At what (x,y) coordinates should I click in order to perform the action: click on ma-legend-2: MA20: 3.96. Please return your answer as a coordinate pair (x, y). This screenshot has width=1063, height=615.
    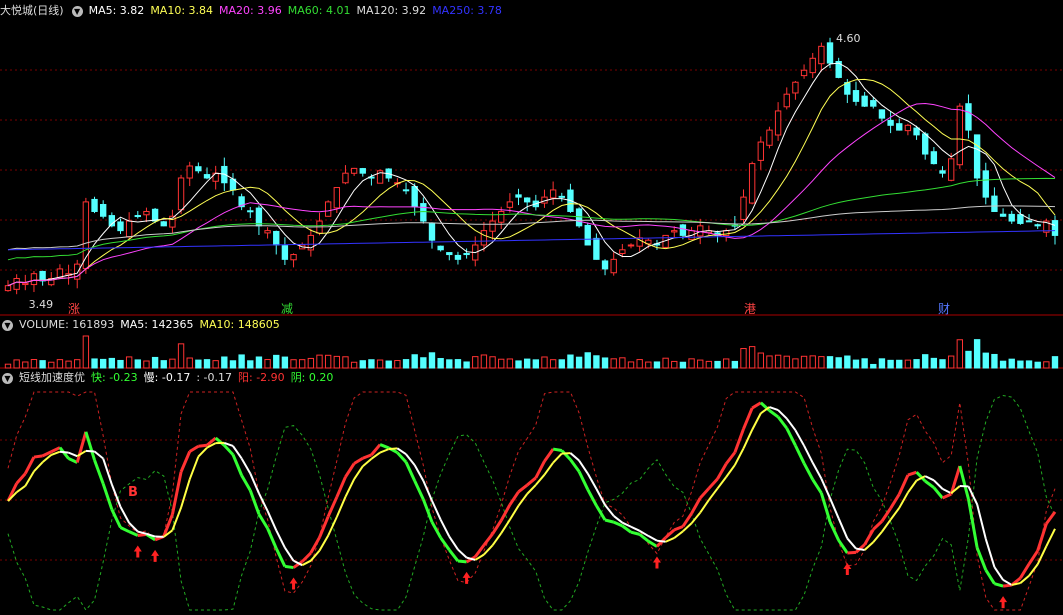
    Looking at the image, I should click on (250, 10).